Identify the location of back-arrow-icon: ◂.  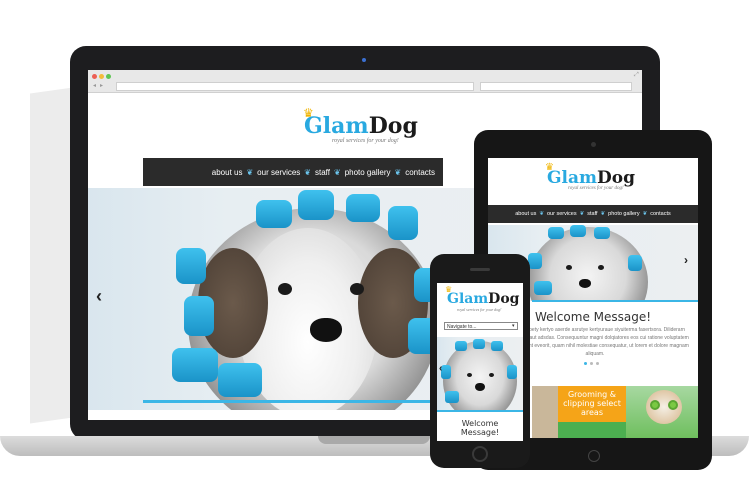
(94, 85).